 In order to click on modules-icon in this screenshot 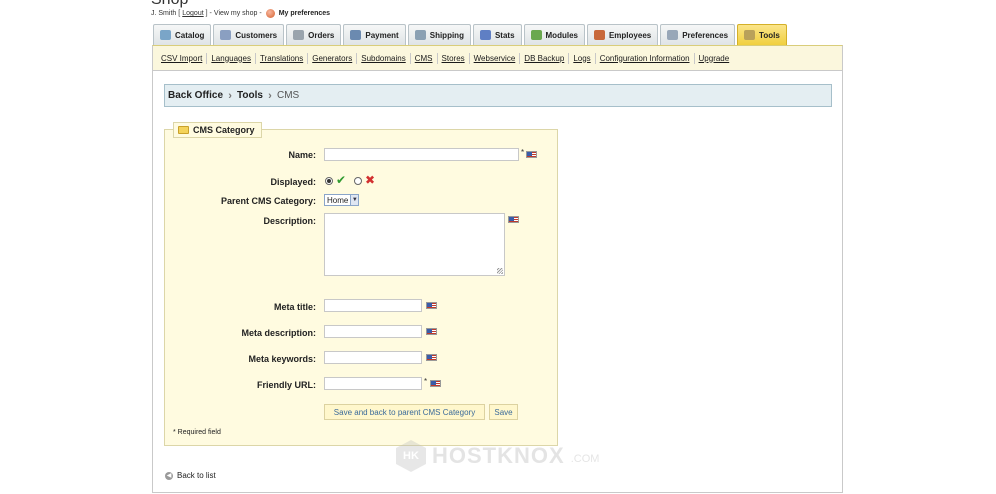, I will do `click(536, 35)`.